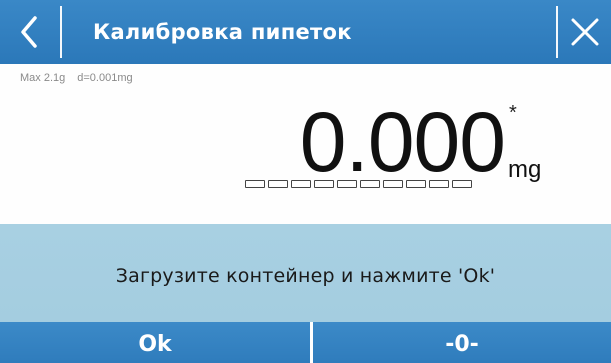 This screenshot has width=611, height=363. I want to click on balance-spec: Max 2.1g d=0.001mg, so click(76, 78).